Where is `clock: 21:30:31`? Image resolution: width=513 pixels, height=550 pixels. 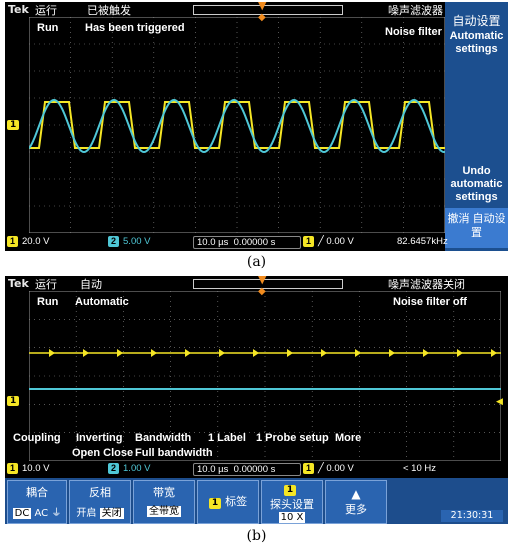
clock: 21:30:31 is located at coordinates (472, 516).